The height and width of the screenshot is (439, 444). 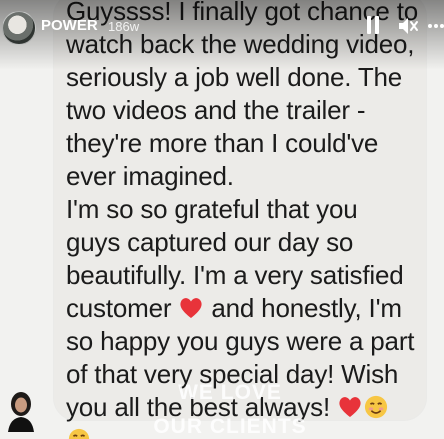 I want to click on watermark: WE LOVE OUR CLIENTS, so click(x=230, y=407).